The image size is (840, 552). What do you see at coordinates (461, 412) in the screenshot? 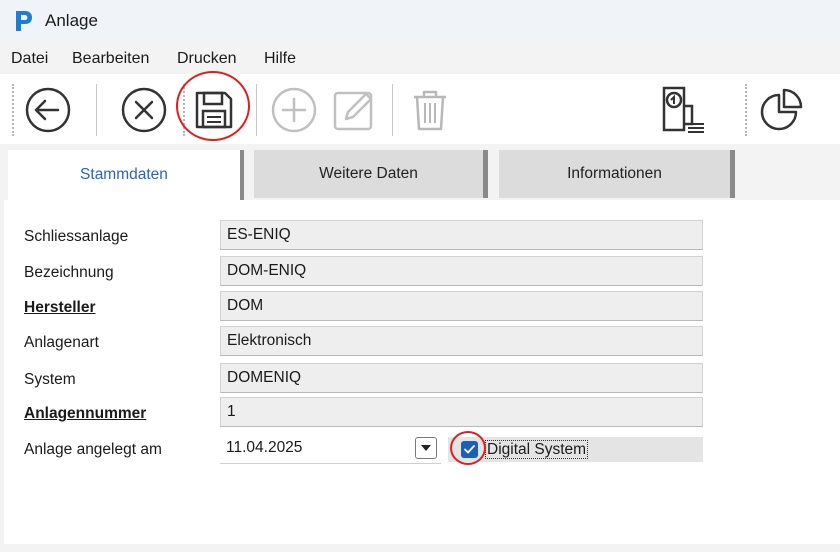
I see `anlagennummer-field: 1` at bounding box center [461, 412].